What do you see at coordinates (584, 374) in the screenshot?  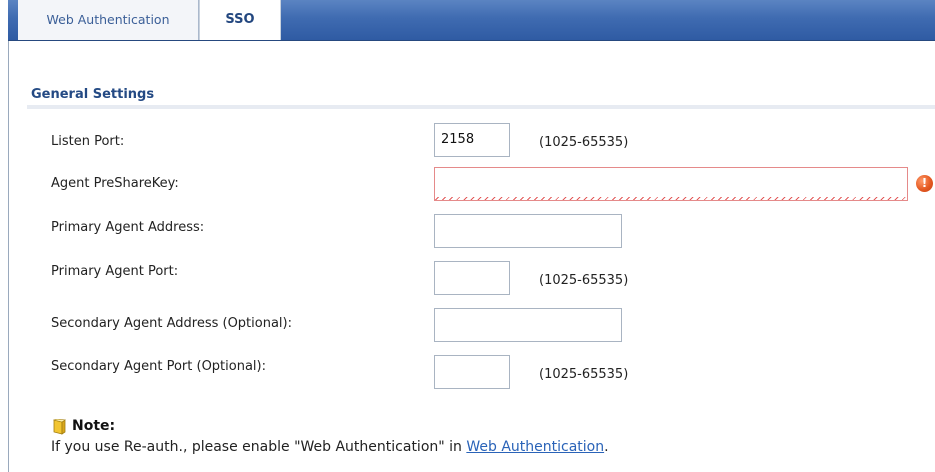 I see `secondary-agent-port-range: (1025-65535)` at bounding box center [584, 374].